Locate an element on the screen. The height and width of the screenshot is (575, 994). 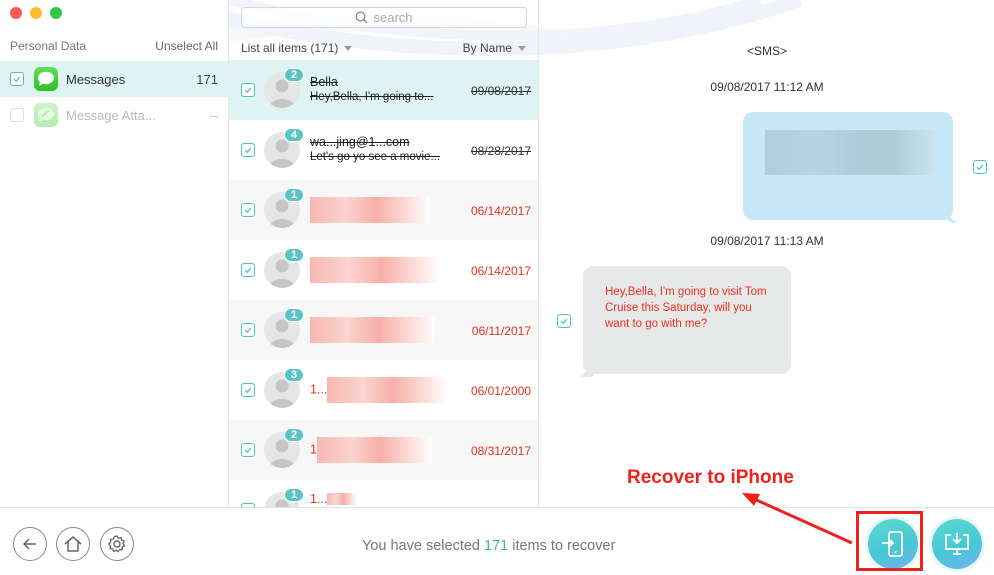
recover-to-device-button is located at coordinates (893, 544).